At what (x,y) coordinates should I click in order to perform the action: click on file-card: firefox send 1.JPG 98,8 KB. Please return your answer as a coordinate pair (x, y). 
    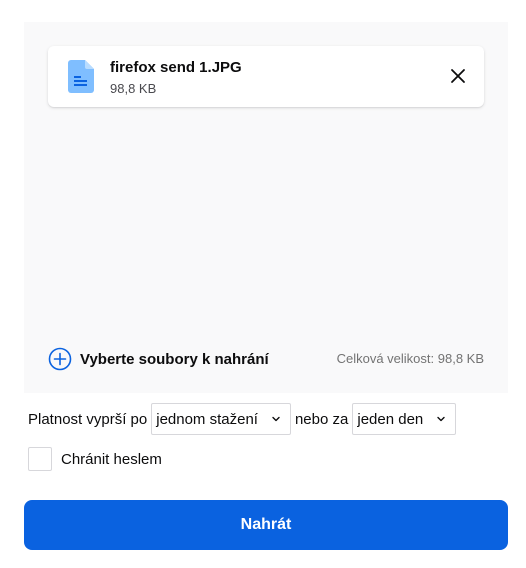
    Looking at the image, I should click on (266, 76).